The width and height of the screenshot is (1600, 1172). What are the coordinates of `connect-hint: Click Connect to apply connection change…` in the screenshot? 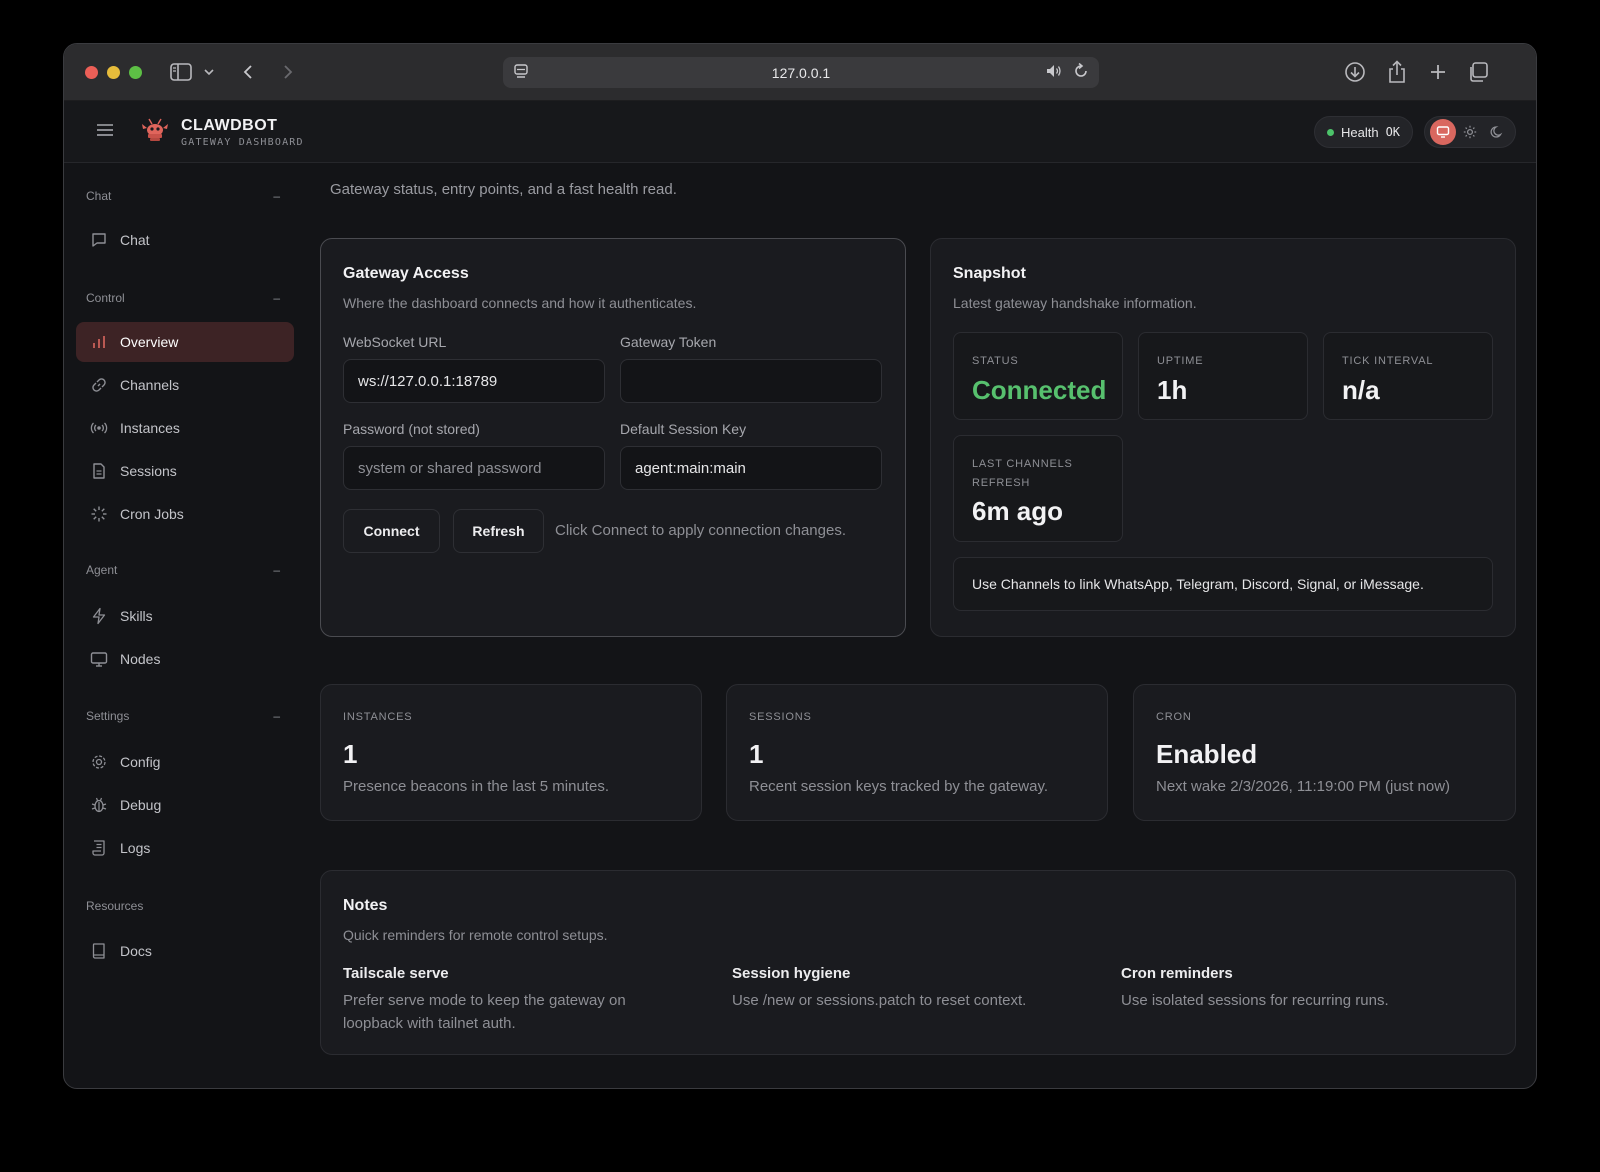 It's located at (701, 530).